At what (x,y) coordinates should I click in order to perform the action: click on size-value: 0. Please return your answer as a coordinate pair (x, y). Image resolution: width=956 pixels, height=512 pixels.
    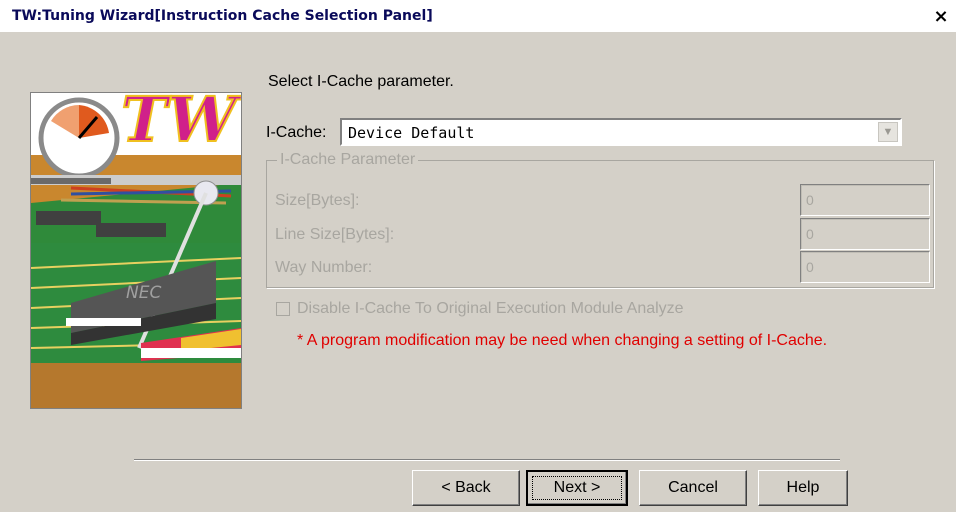
    Looking at the image, I should click on (810, 200).